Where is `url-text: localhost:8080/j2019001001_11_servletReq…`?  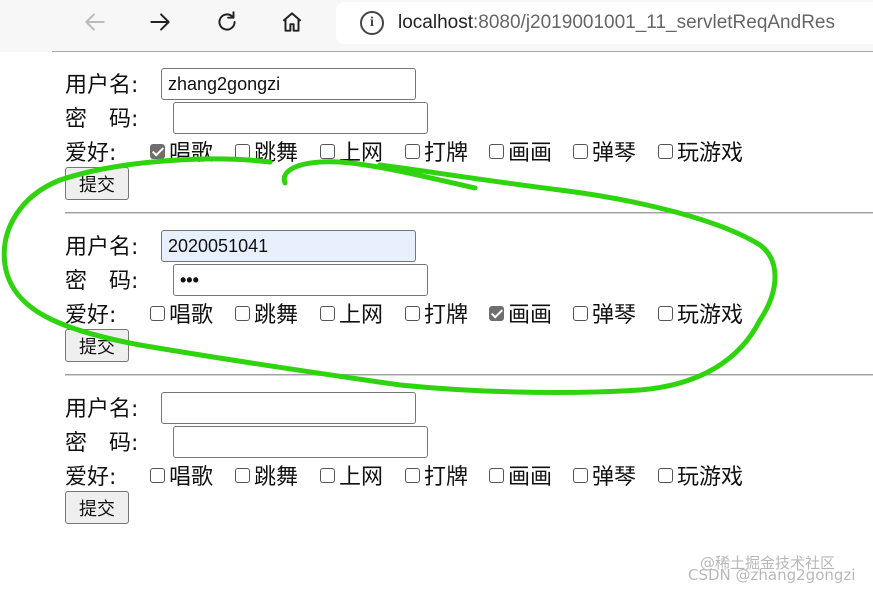 url-text: localhost:8080/j2019001001_11_servletReq… is located at coordinates (616, 23).